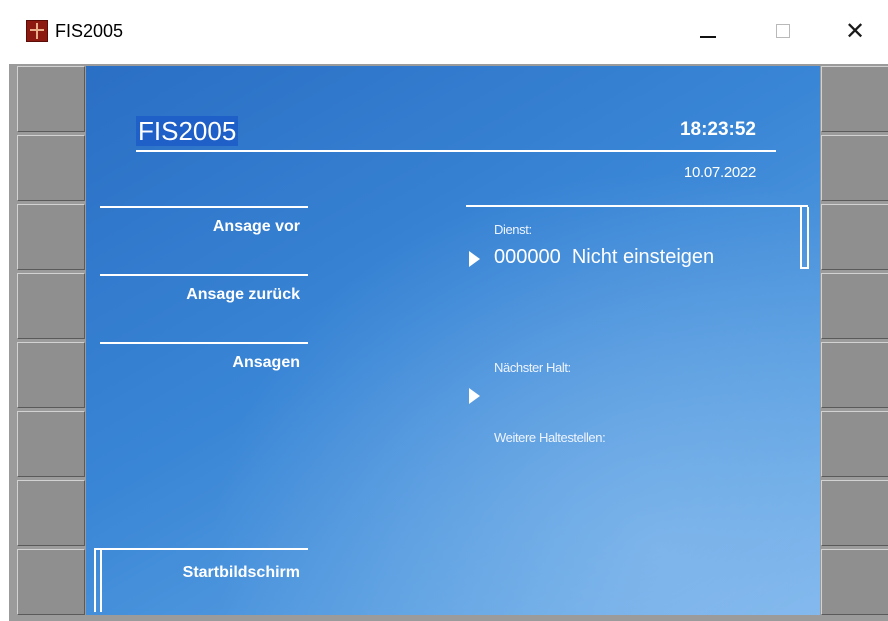  What do you see at coordinates (717, 129) in the screenshot?
I see `clock-time: 18:23:52` at bounding box center [717, 129].